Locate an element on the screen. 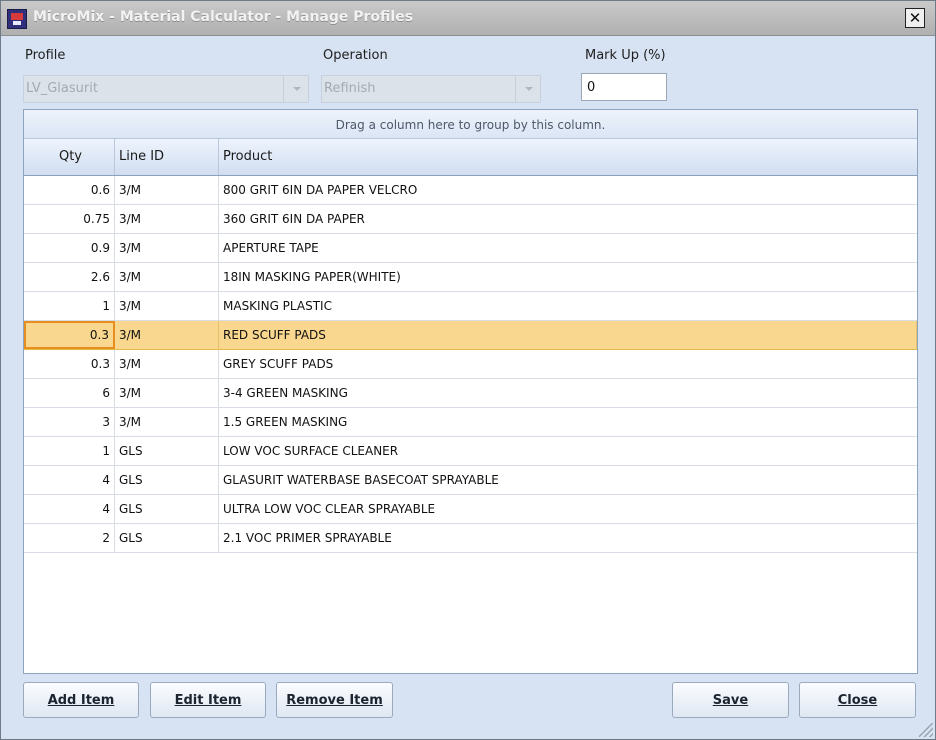 This screenshot has width=936, height=740. product-cell: 3-4 GREEN MASKING is located at coordinates (568, 393).